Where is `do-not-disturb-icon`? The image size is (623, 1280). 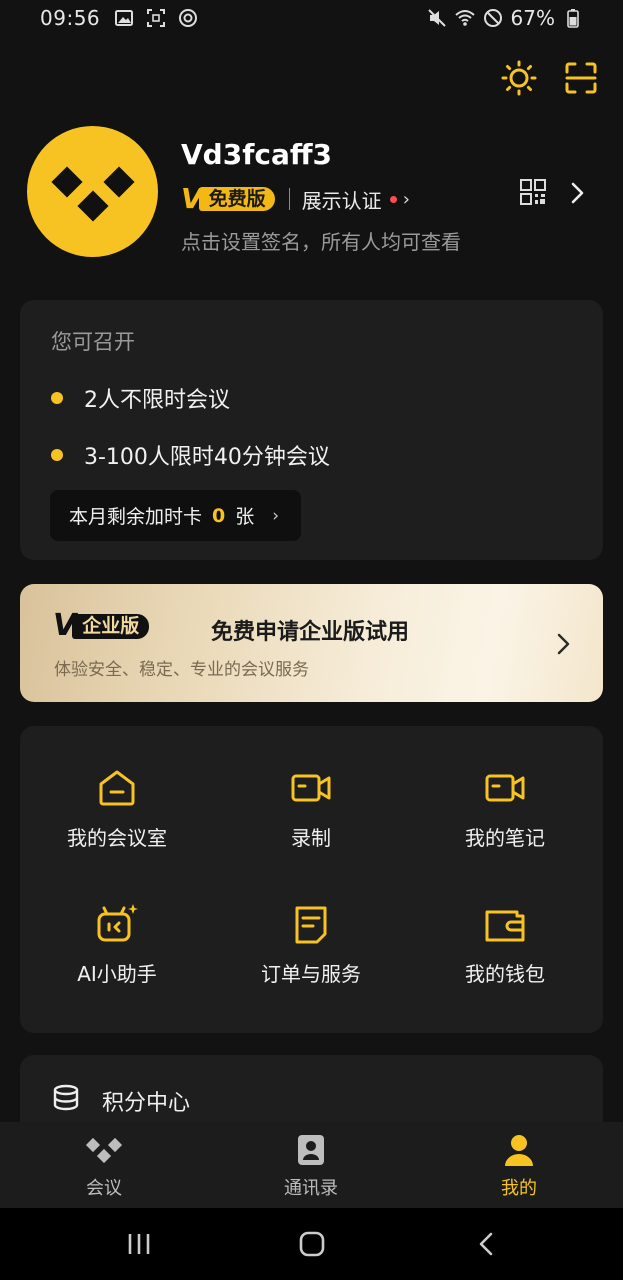
do-not-disturb-icon is located at coordinates (492, 18).